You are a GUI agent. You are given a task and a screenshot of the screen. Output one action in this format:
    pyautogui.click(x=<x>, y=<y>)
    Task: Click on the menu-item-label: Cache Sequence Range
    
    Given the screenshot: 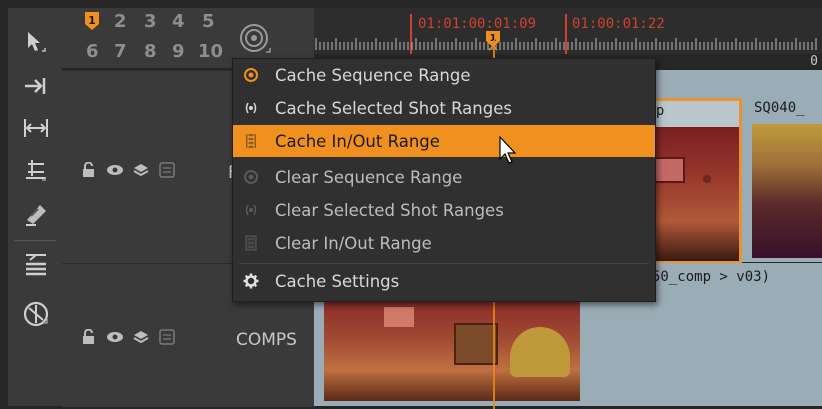 What is the action you would take?
    pyautogui.click(x=373, y=75)
    